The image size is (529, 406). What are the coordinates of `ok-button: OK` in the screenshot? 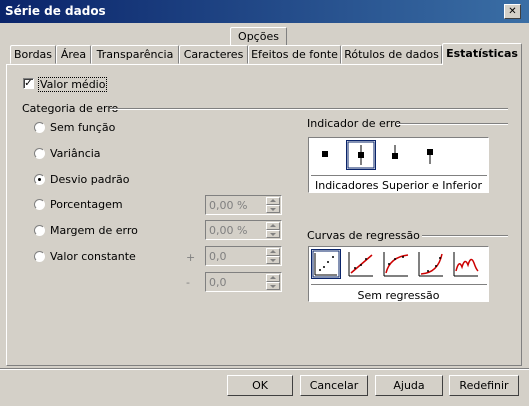 It's located at (260, 385).